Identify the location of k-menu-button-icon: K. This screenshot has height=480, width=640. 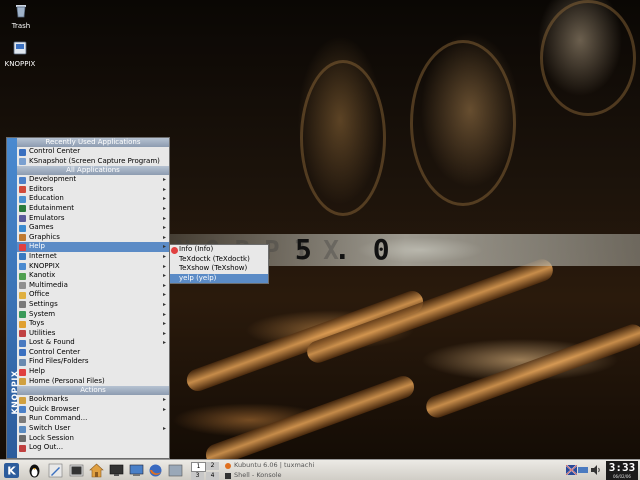
(11, 470).